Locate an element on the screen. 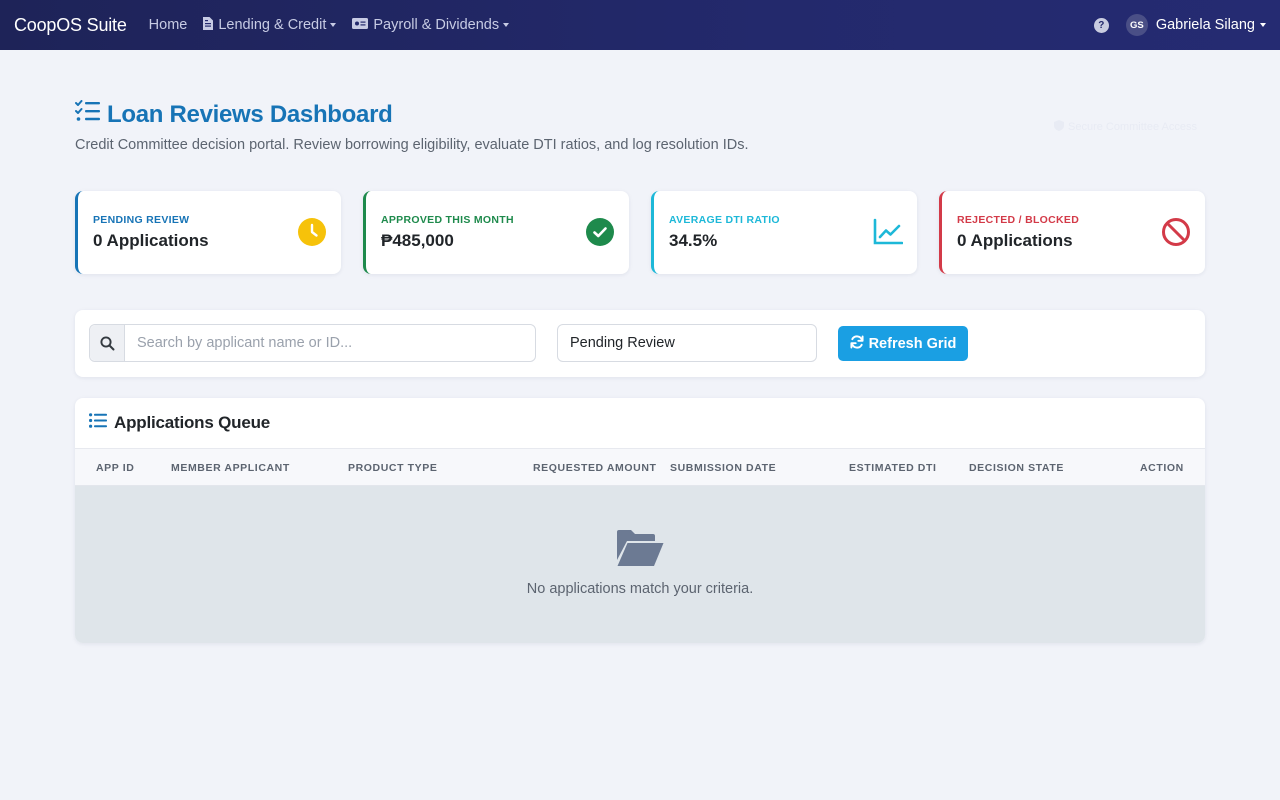 The width and height of the screenshot is (1280, 800). shield-icon is located at coordinates (1061, 127).